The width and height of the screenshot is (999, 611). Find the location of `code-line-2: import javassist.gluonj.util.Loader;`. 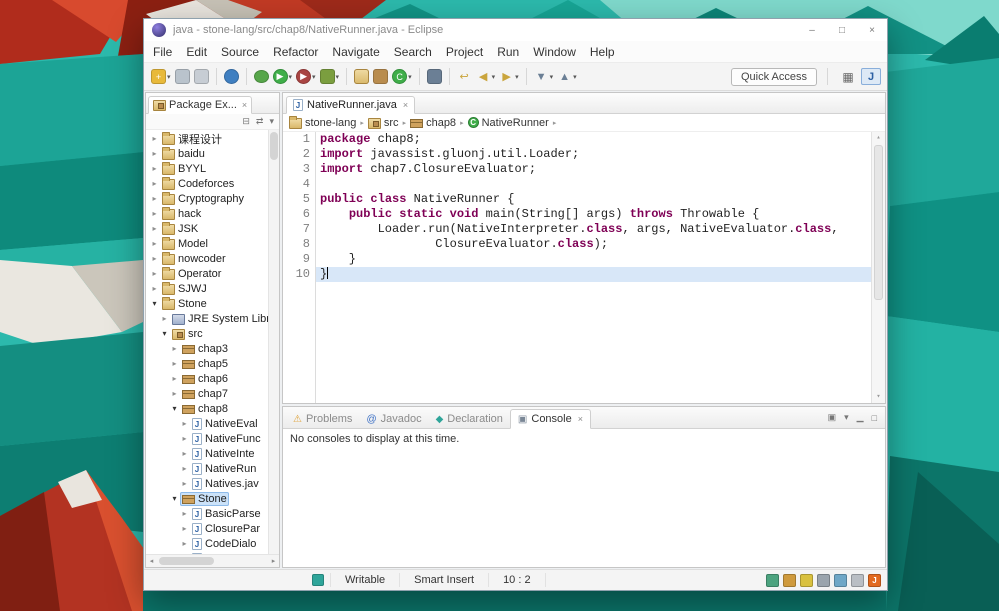

code-line-2: import javassist.gluonj.util.Loader; is located at coordinates (595, 154).